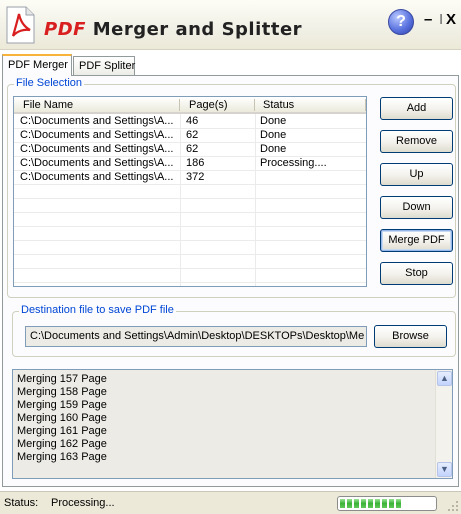 The width and height of the screenshot is (461, 514). I want to click on merge-pdf-button: Merge PDF, so click(416, 240).